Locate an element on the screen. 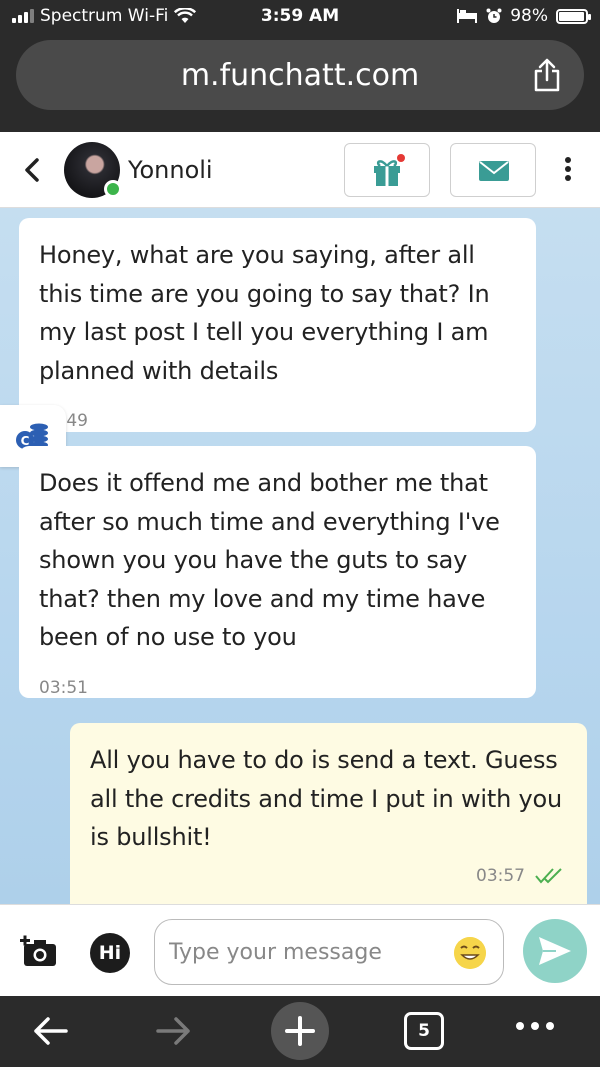 This screenshot has height=1067, width=600. more-options-icon is located at coordinates (568, 171).